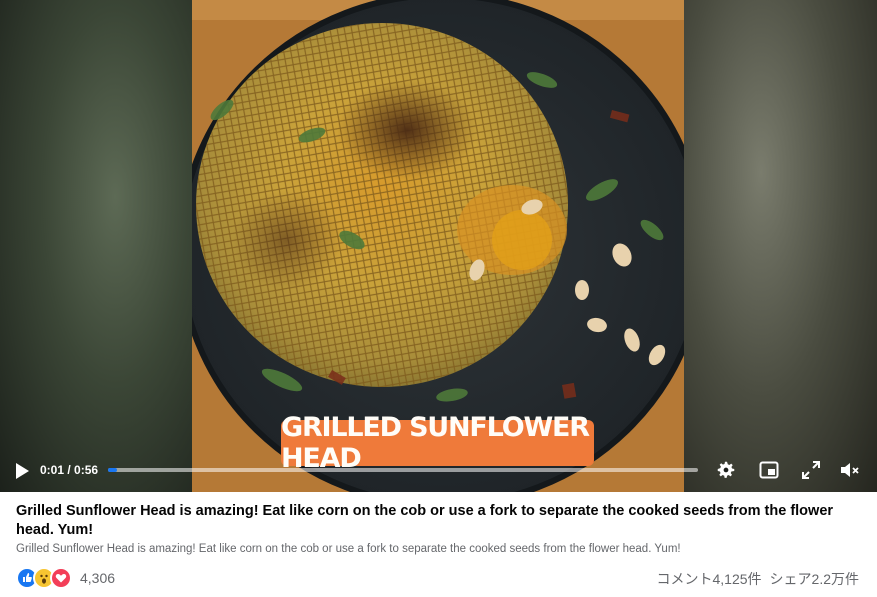  Describe the element at coordinates (708, 579) in the screenshot. I see `comments-count-link: コメント4,125件` at that location.